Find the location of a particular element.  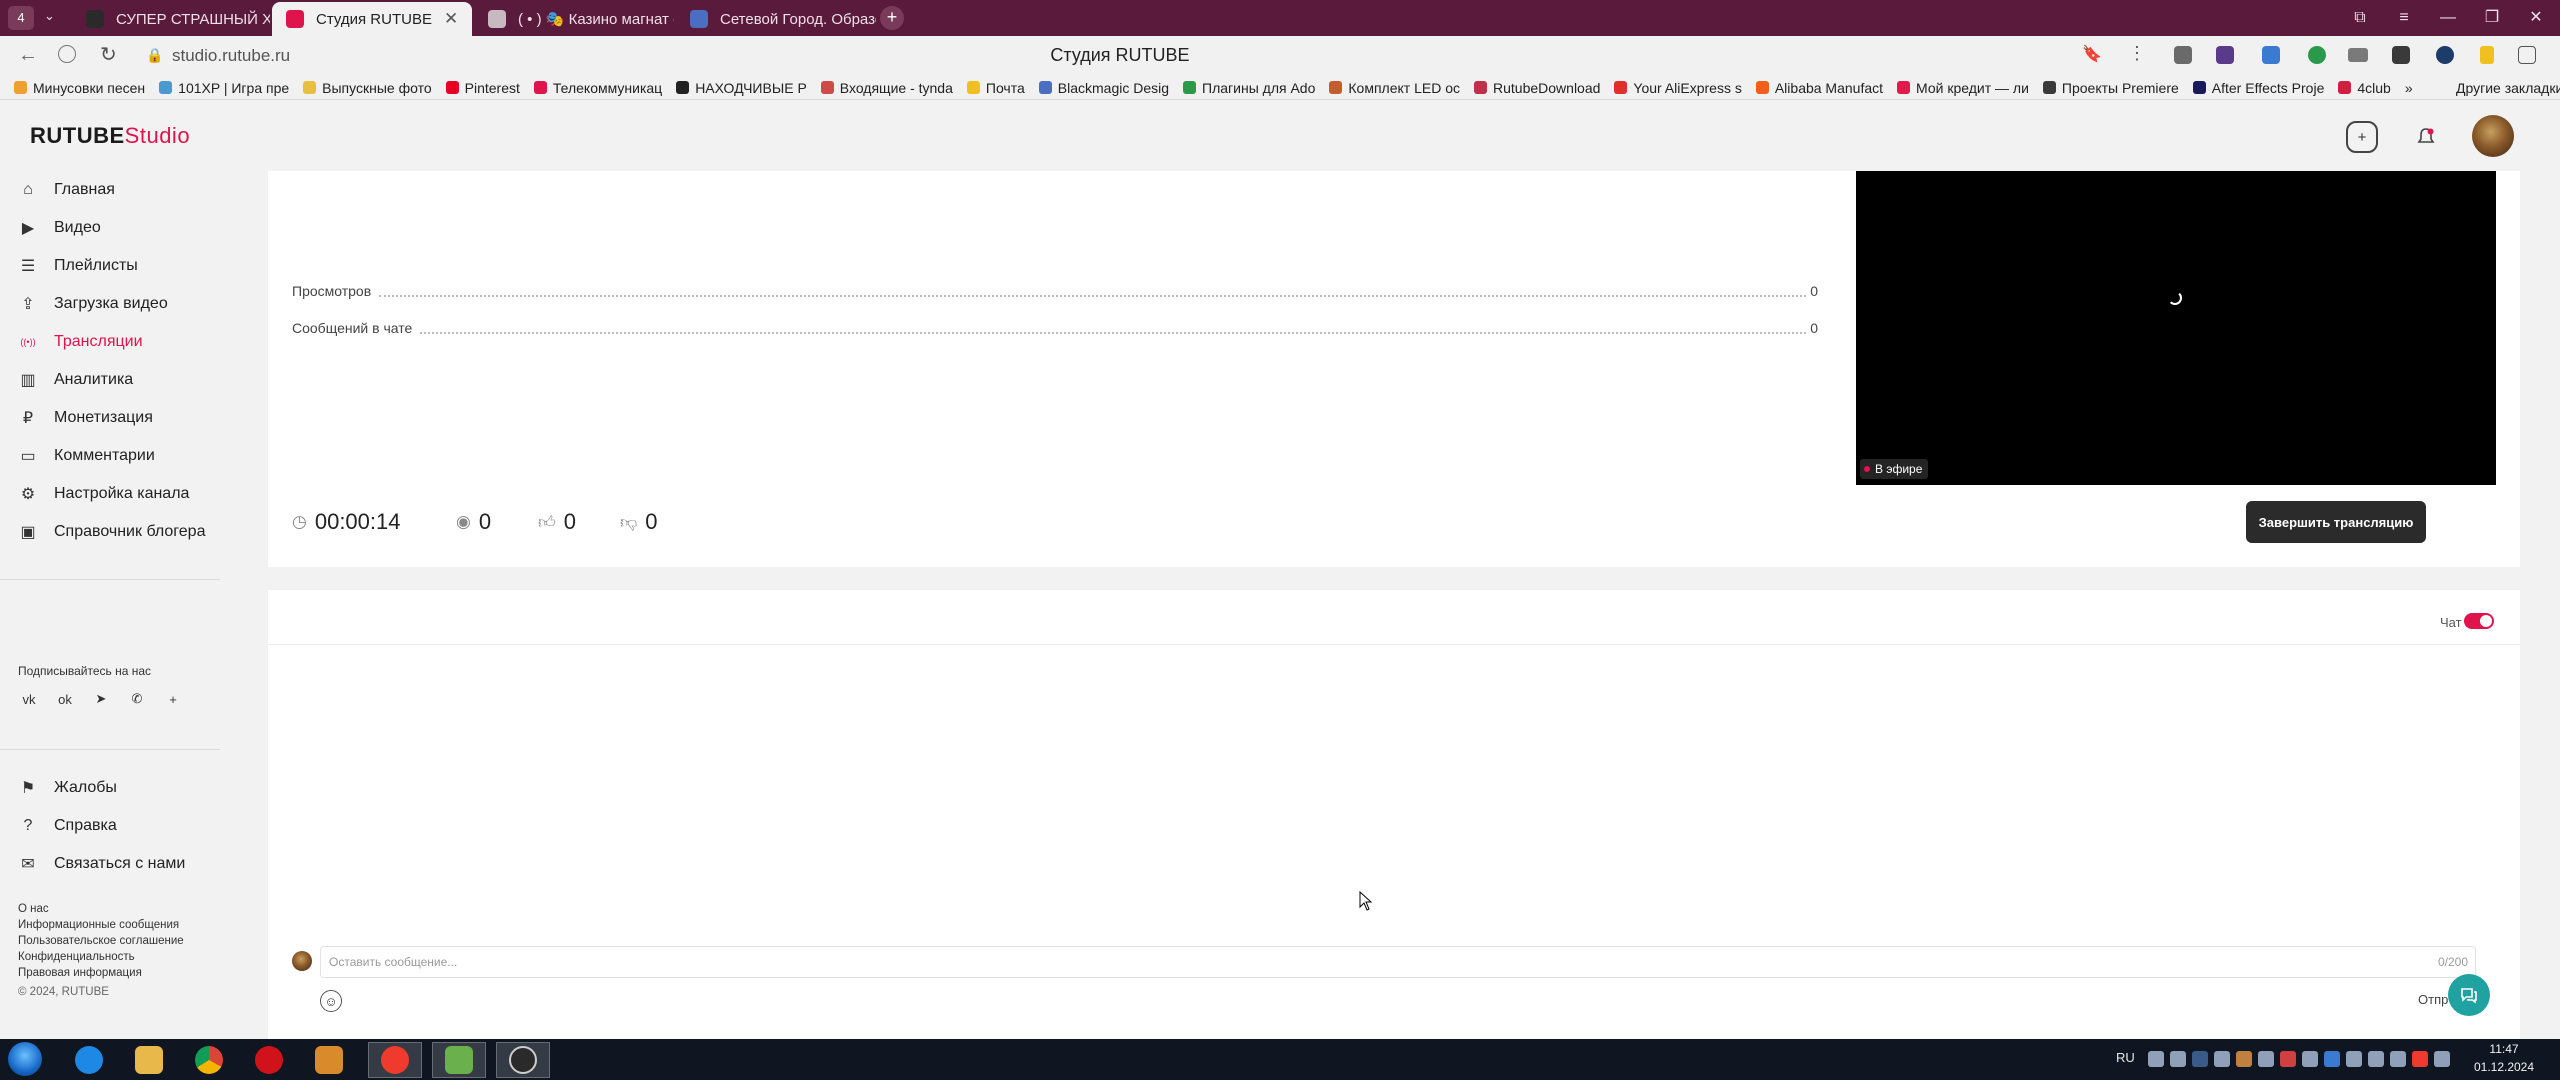

clock-date: 01.12.2024 is located at coordinates (2504, 1067).